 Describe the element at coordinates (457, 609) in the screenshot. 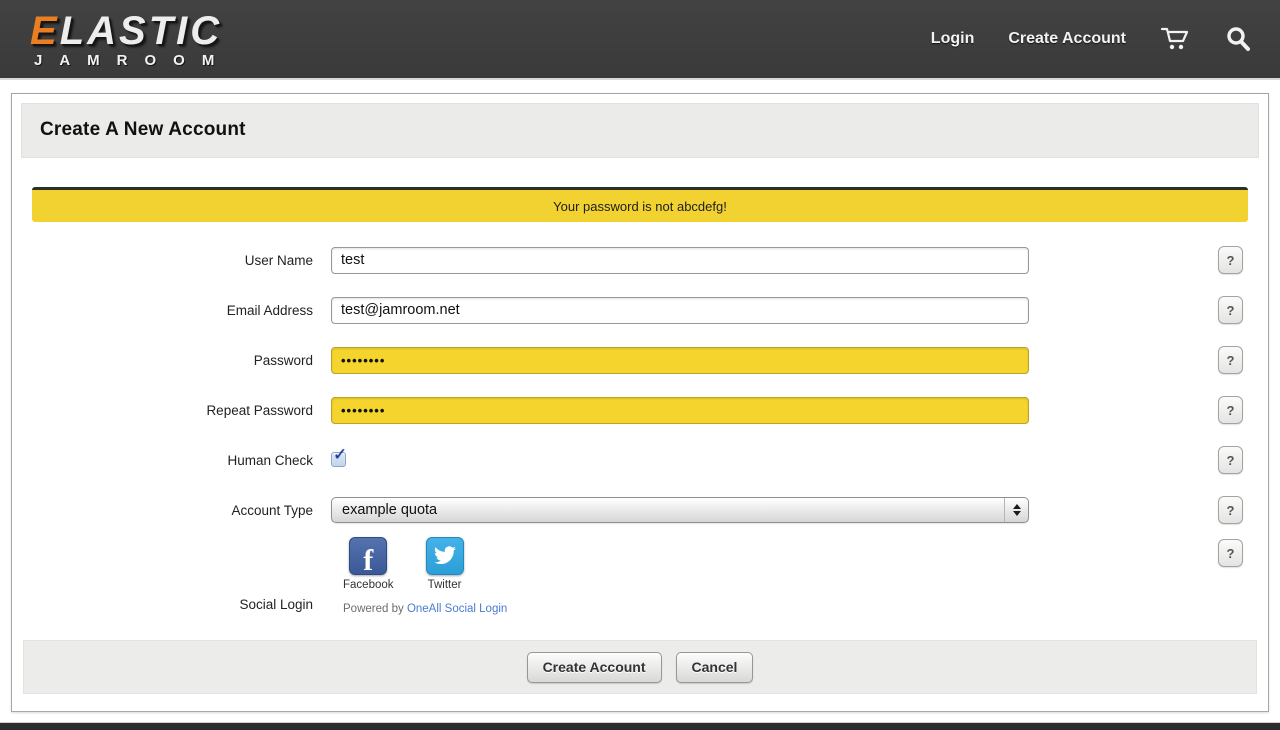

I see `oneall-link: OneAll Social Login` at that location.